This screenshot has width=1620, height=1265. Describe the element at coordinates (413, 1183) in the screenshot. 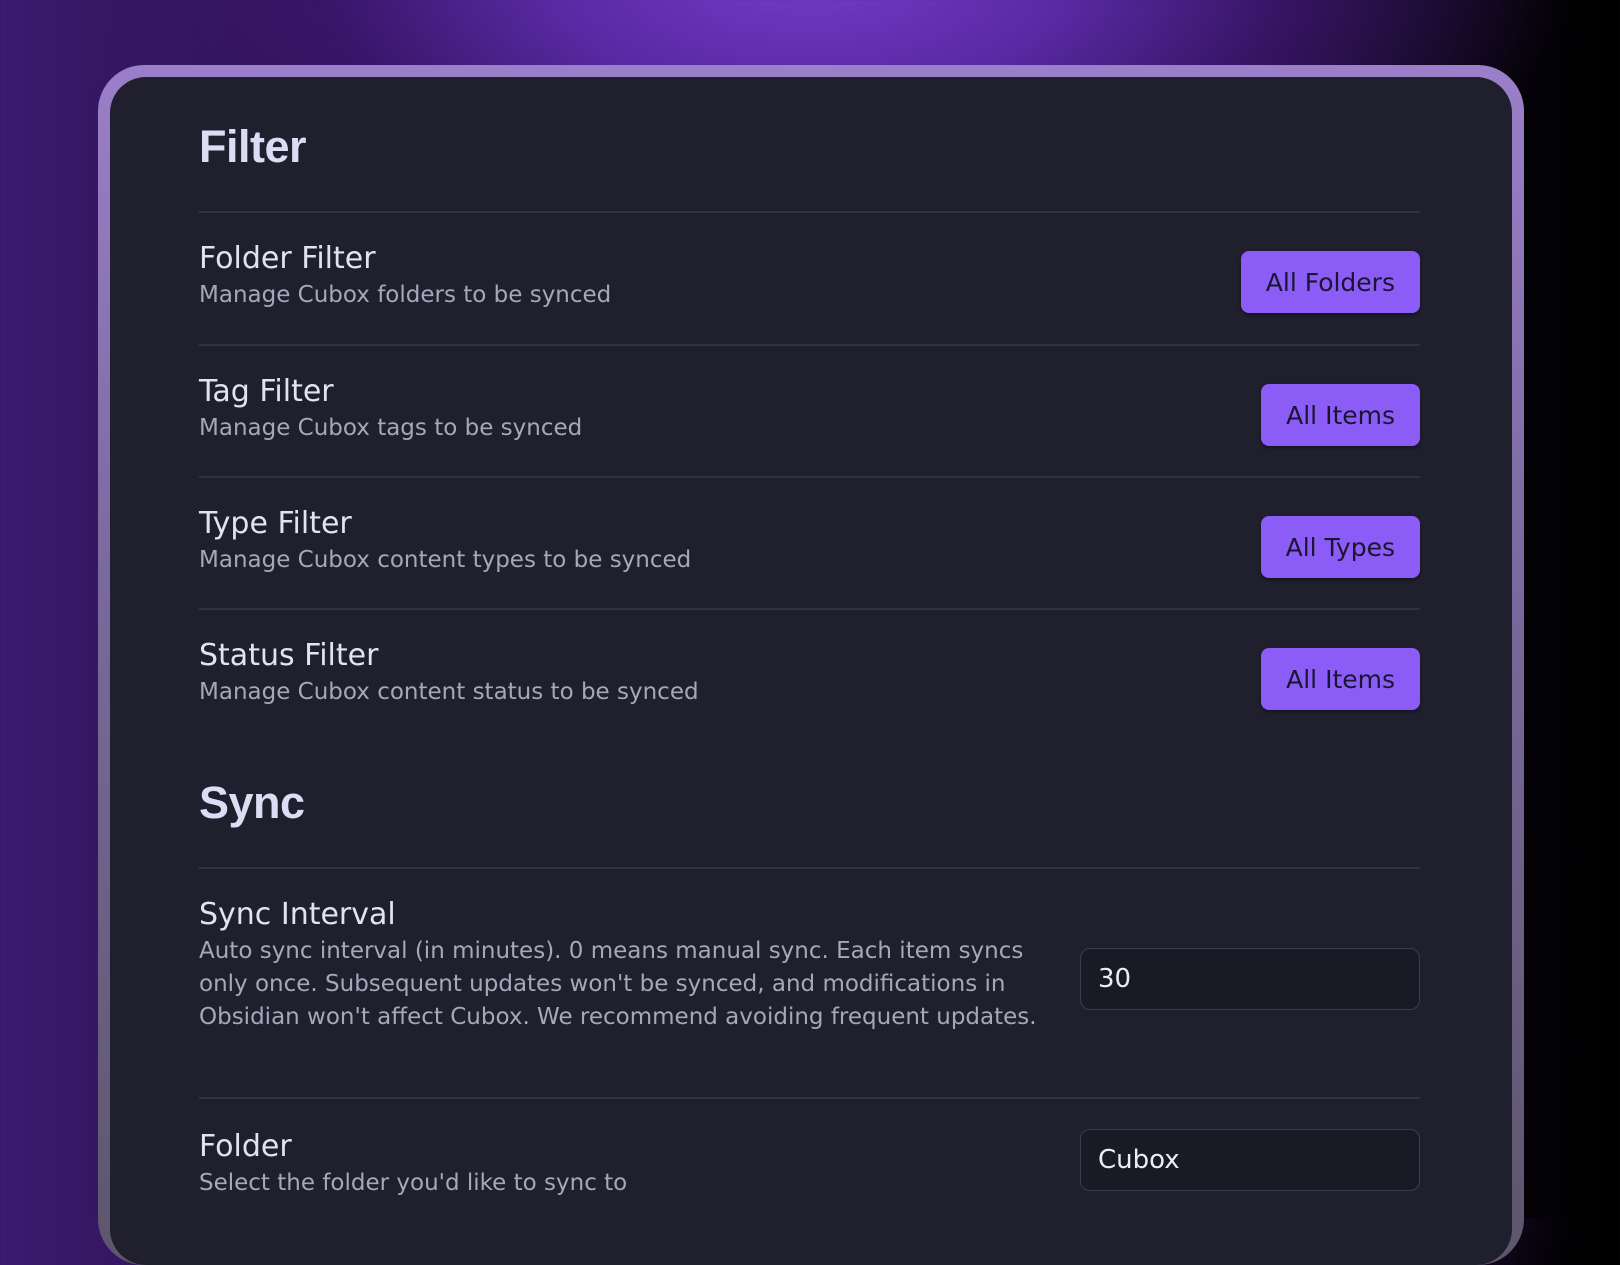

I see `setting-description: Select the folder you'd like to sync to` at that location.